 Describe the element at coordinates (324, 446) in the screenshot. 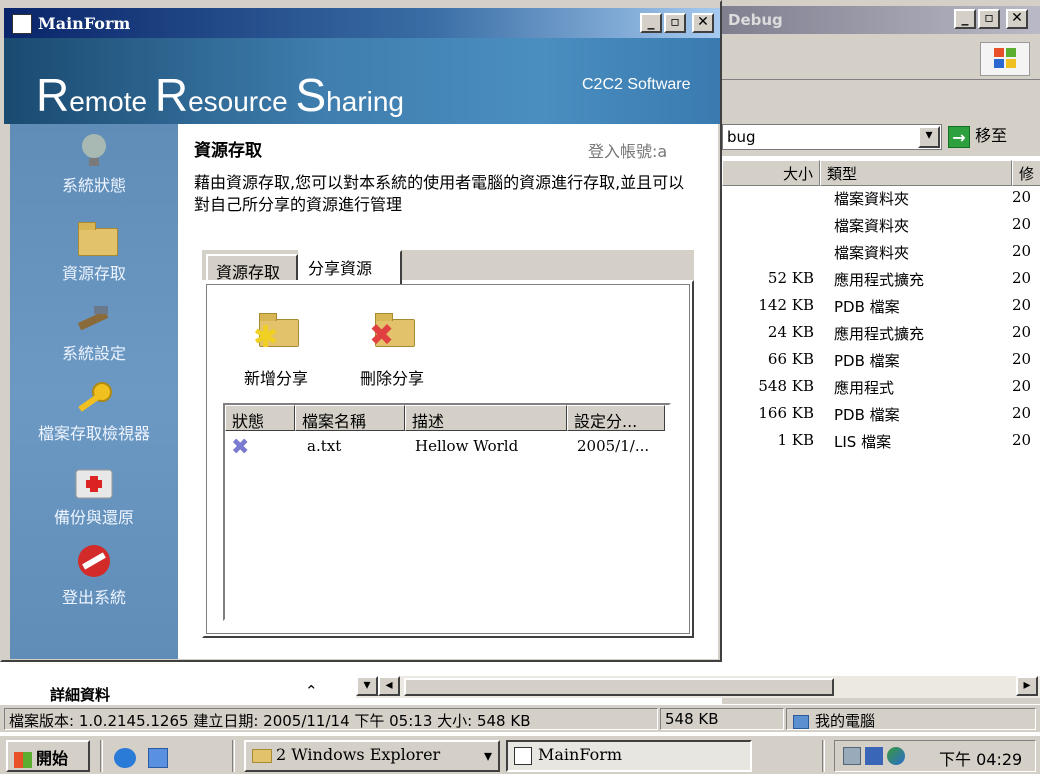

I see `cell-filename: a.txt` at that location.